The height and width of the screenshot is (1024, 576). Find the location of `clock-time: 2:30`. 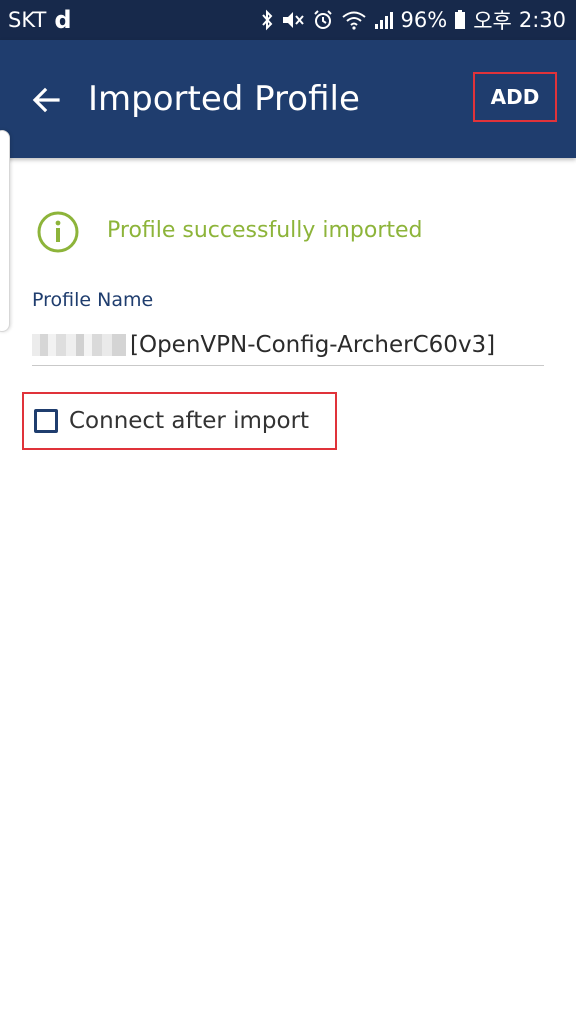

clock-time: 2:30 is located at coordinates (542, 20).